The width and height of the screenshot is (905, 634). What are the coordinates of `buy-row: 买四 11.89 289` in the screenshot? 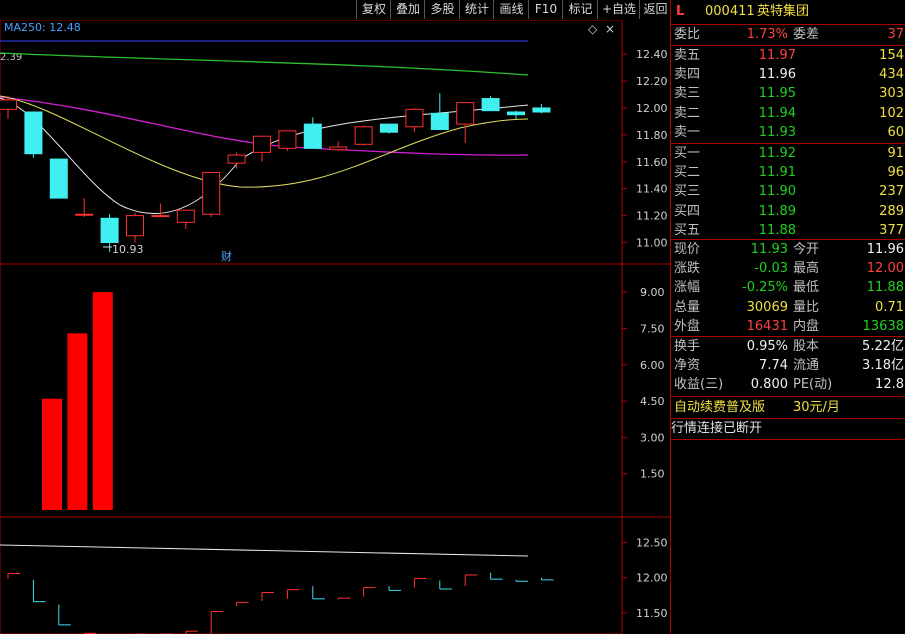 It's located at (788, 212).